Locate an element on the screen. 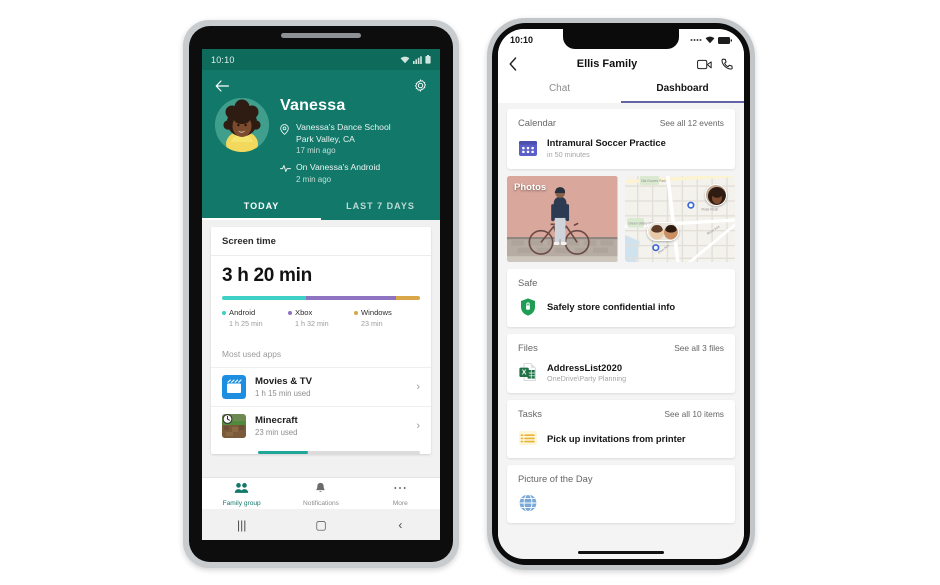  screen-time-total: 3 h 20 min is located at coordinates (267, 275).